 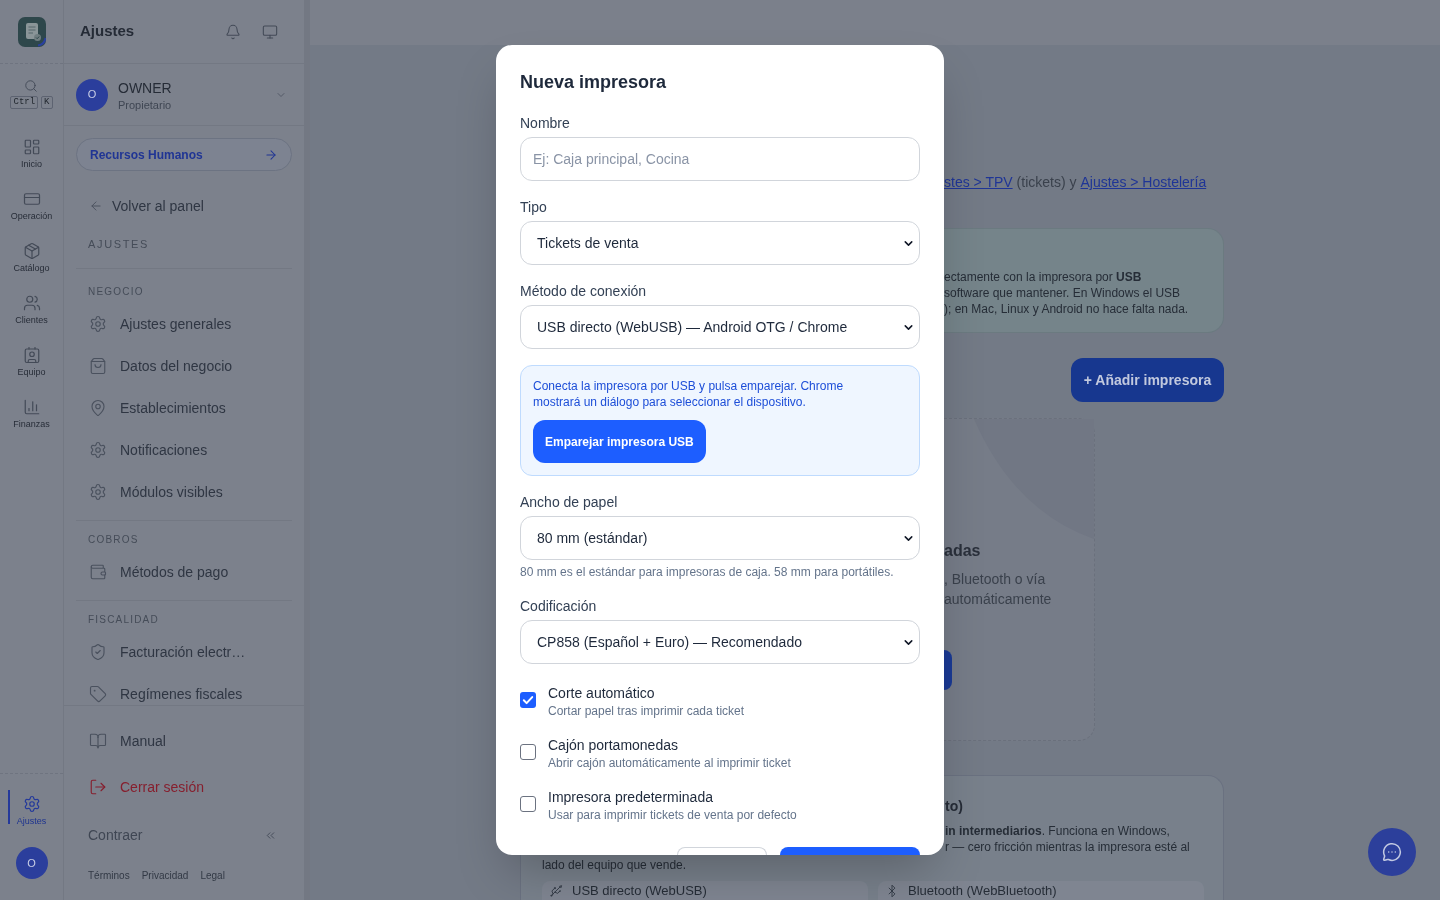 I want to click on sidebar-nav-item: Datos del negocio, so click(x=184, y=366).